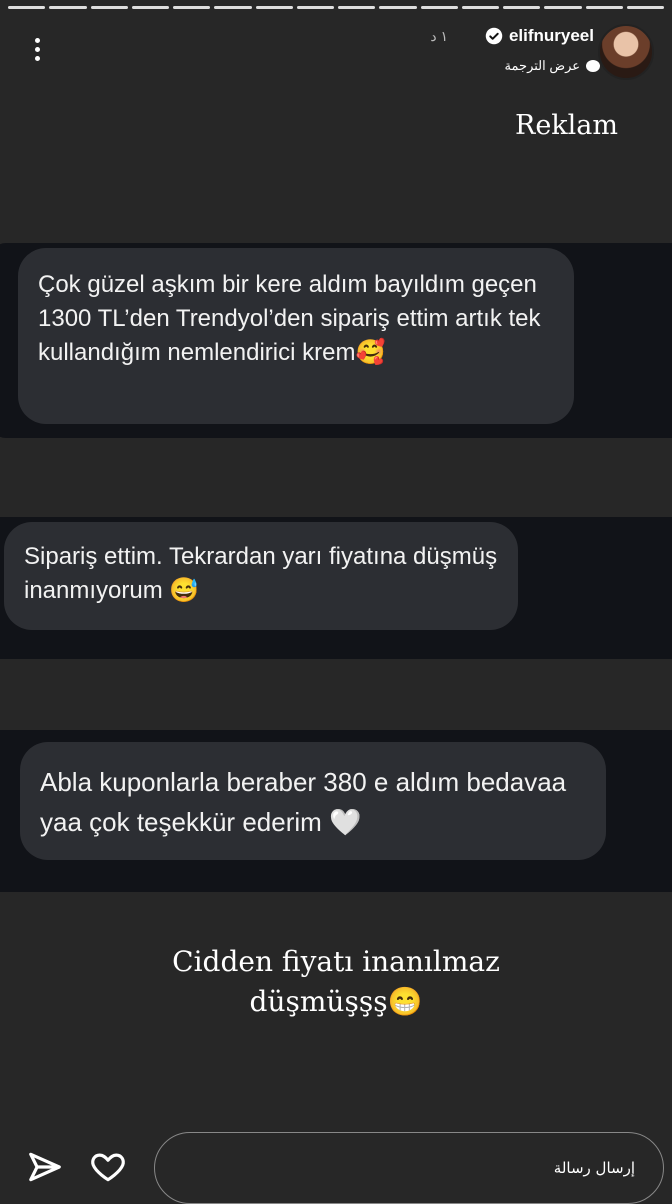 This screenshot has width=672, height=1204. I want to click on heart-icon, so click(108, 1167).